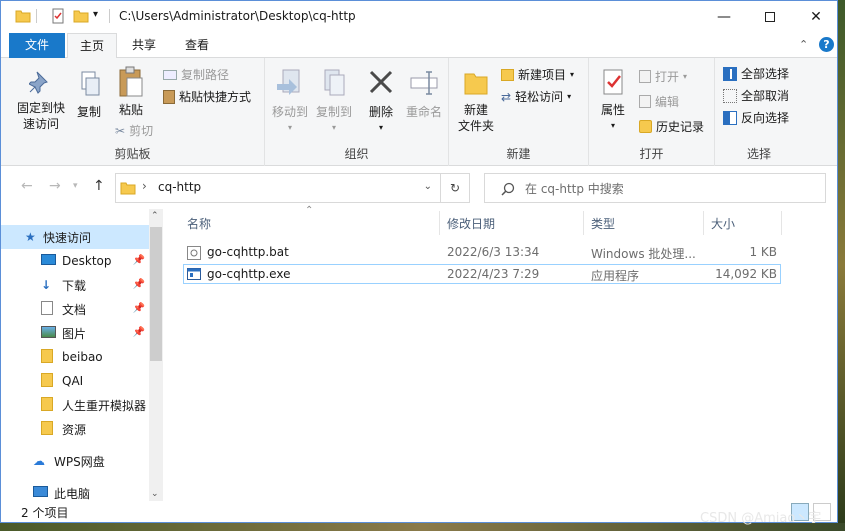 The height and width of the screenshot is (531, 845). I want to click on column-header-size: 大小, so click(723, 223).